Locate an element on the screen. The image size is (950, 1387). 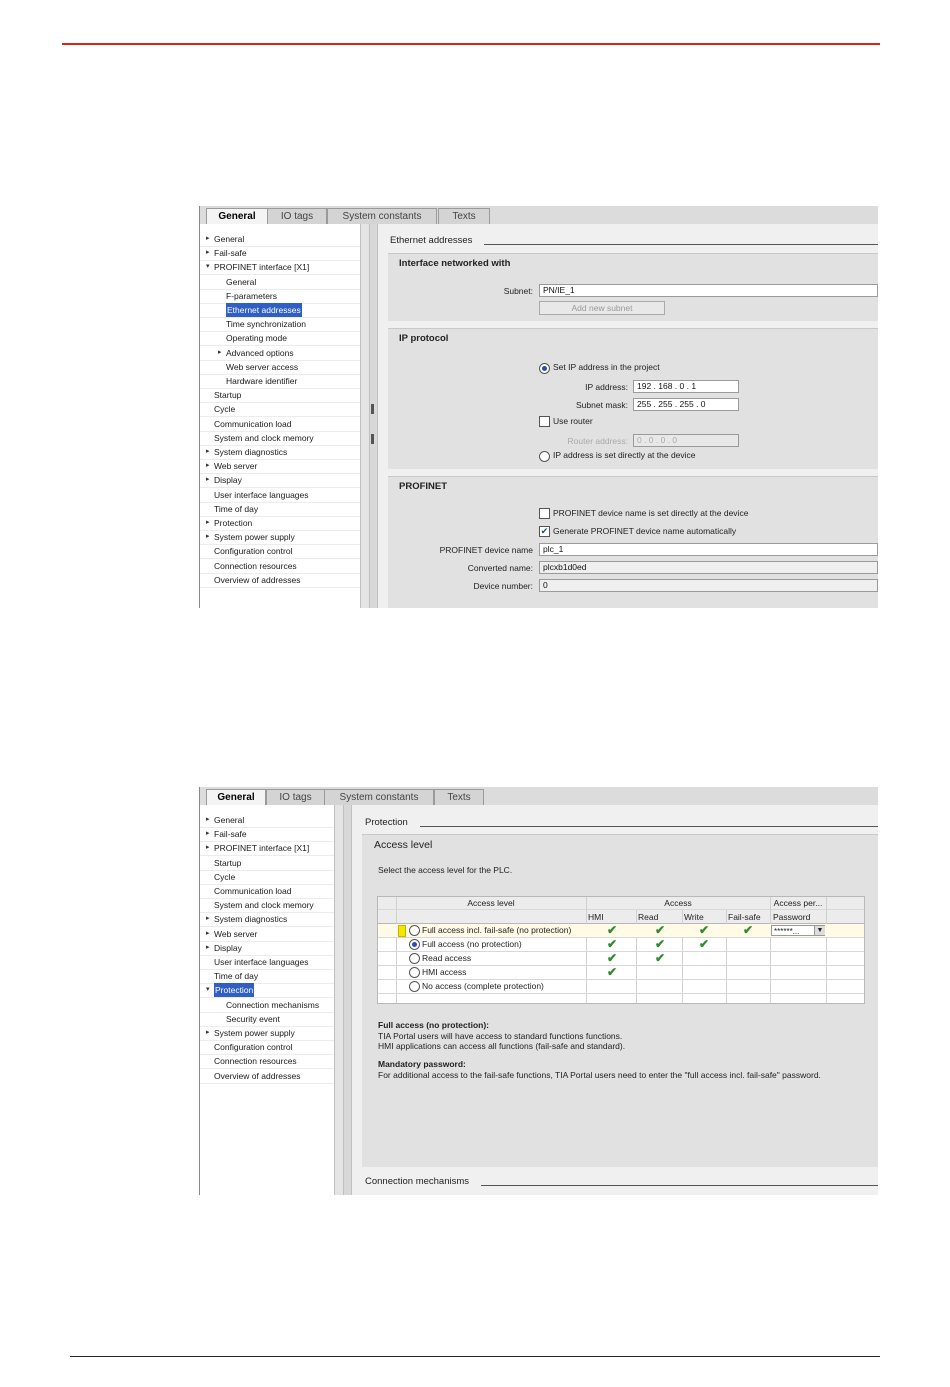
tree-item-connection-mechanisms: Connection mechanisms is located at coordinates (267, 1005).